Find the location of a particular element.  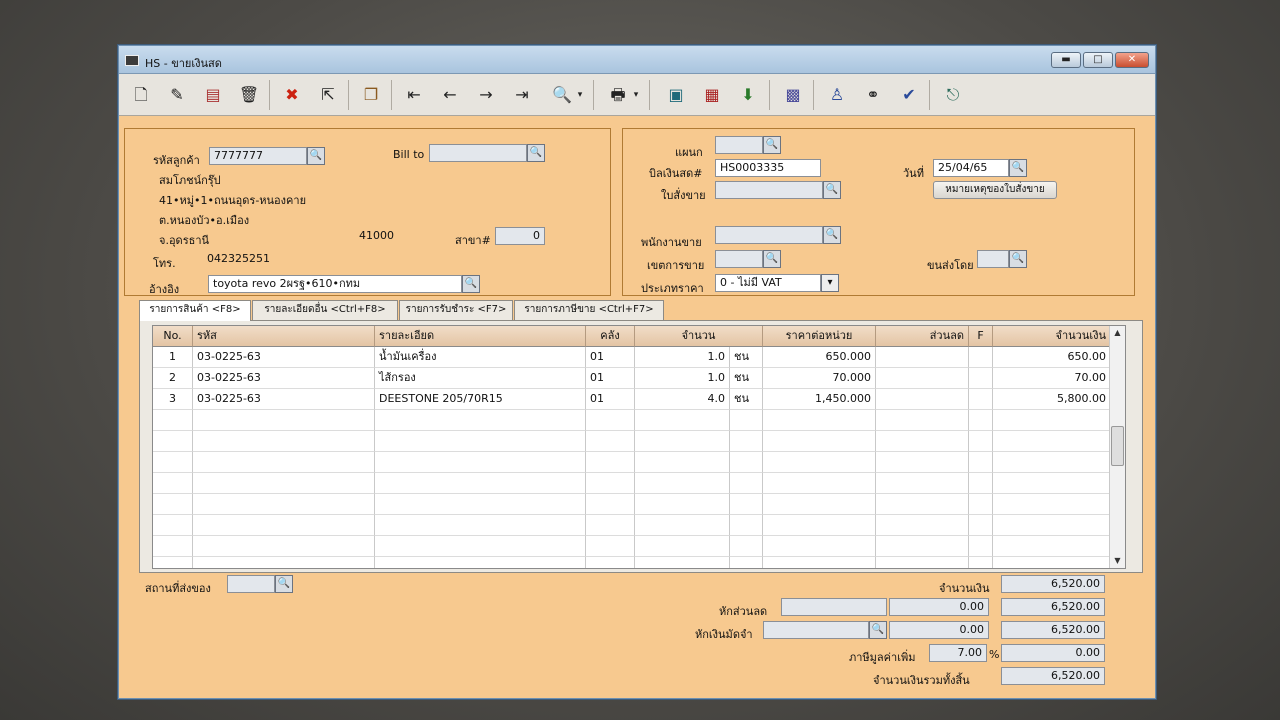

sales-order-search-icon: 🔍 is located at coordinates (832, 190).